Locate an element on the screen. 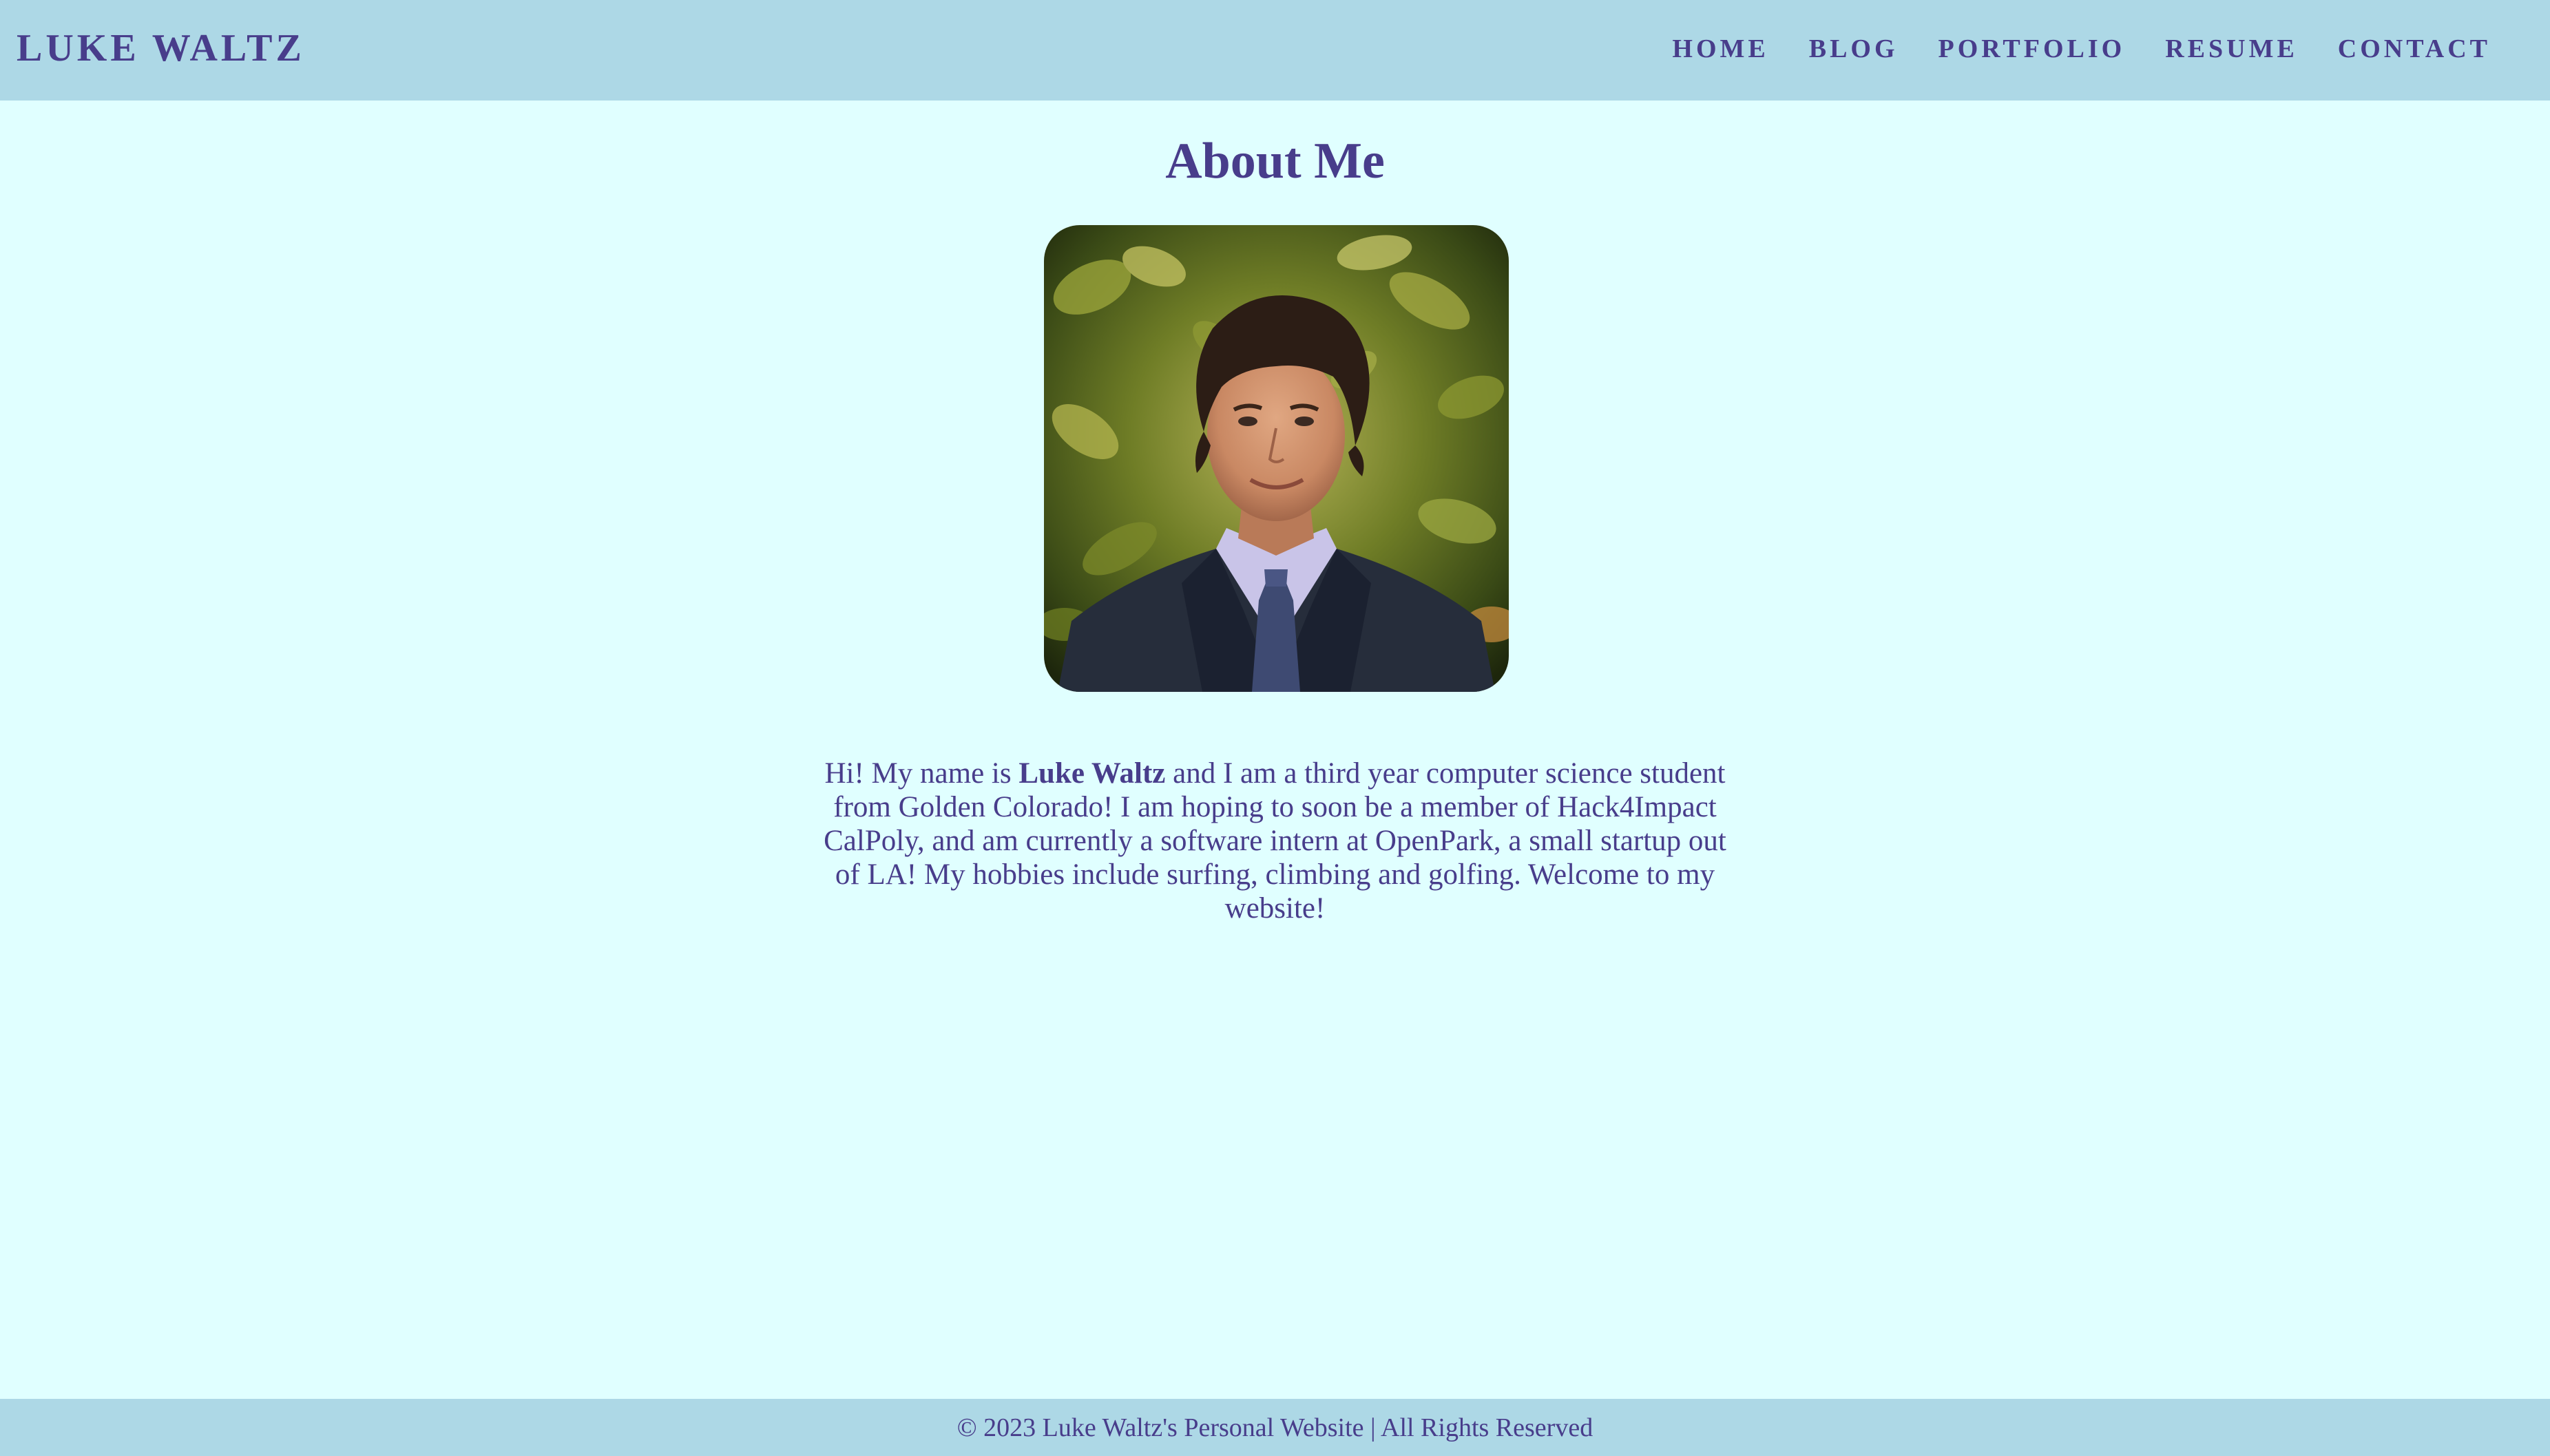 The height and width of the screenshot is (1456, 2550). nav-home-link: HOME is located at coordinates (1720, 49).